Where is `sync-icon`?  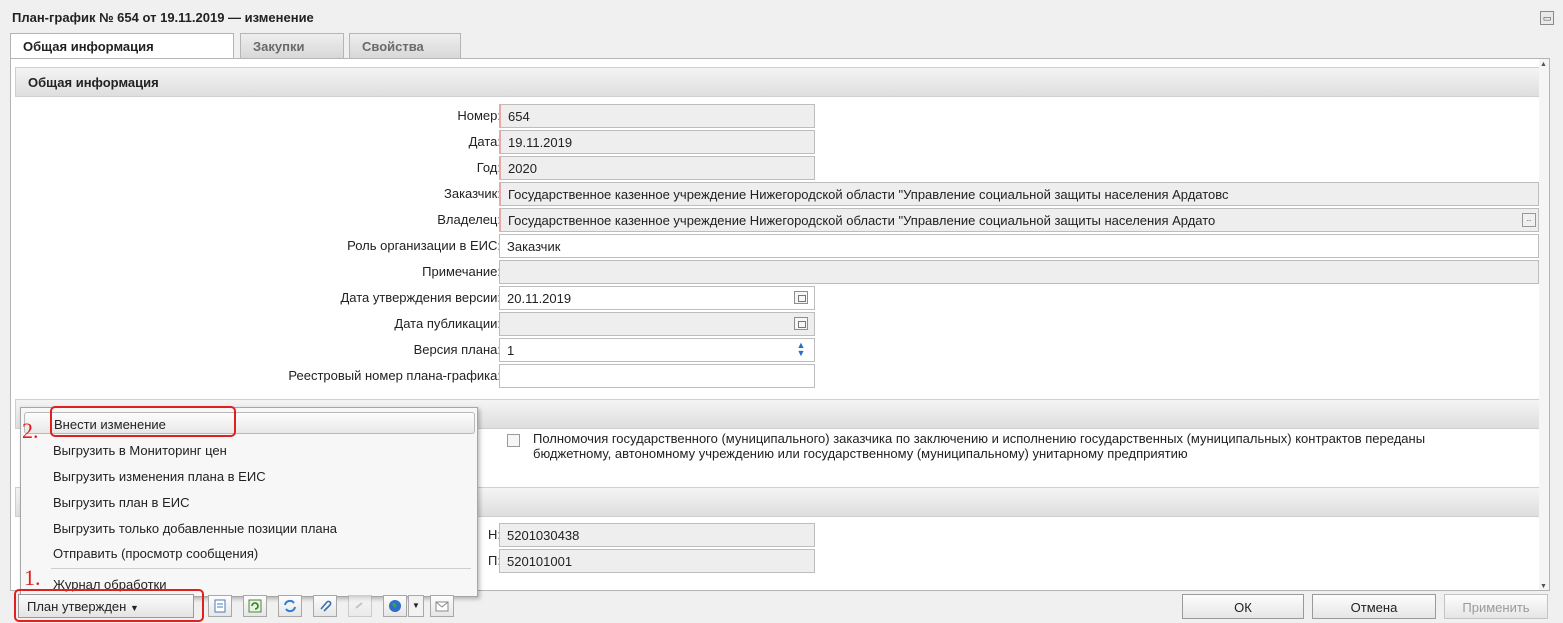 sync-icon is located at coordinates (290, 606).